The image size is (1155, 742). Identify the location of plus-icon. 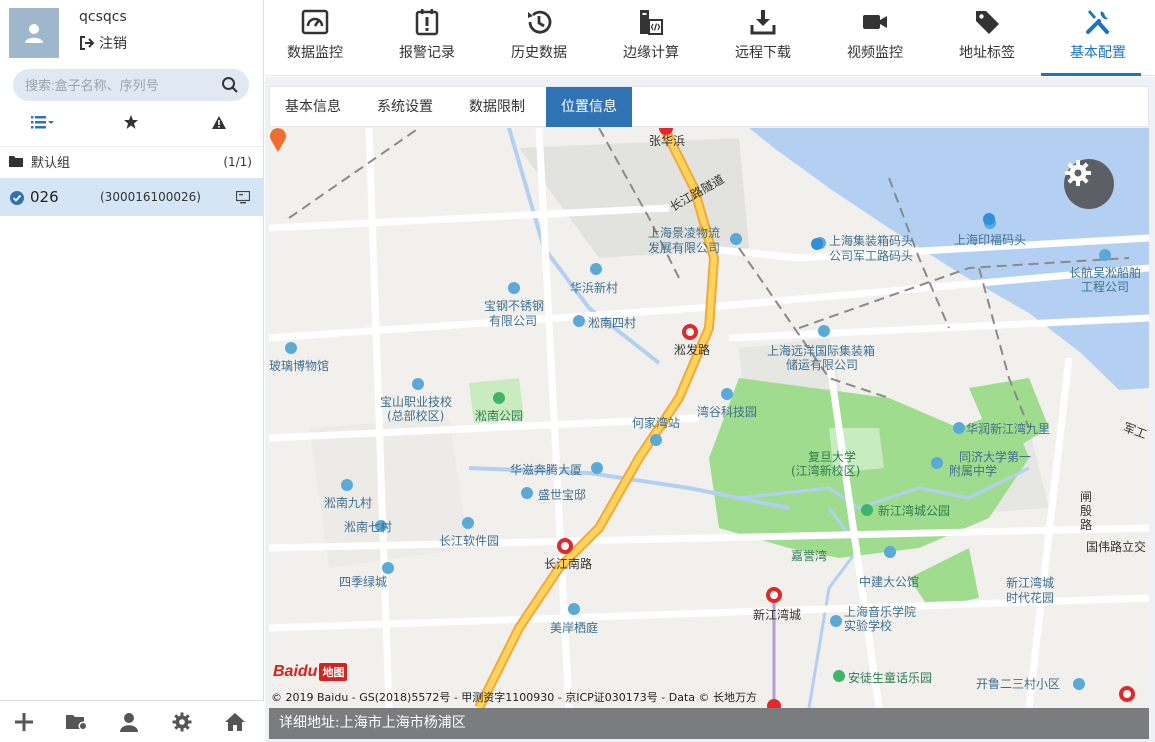
(24, 722).